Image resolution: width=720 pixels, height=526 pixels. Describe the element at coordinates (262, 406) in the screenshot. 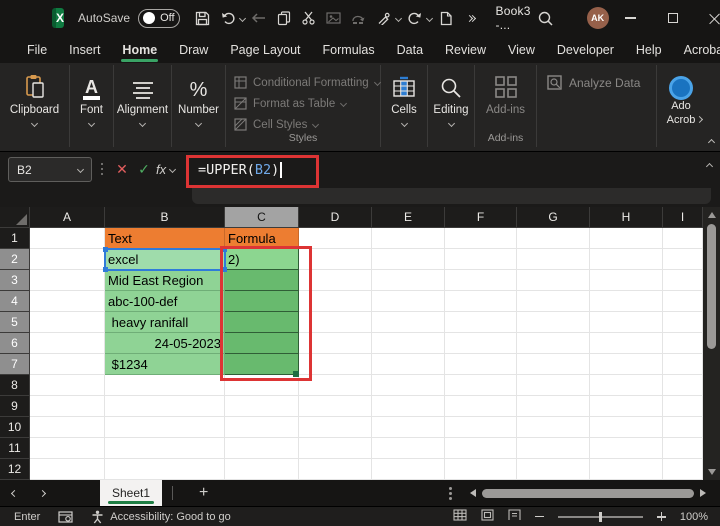

I see `cell-C9` at that location.